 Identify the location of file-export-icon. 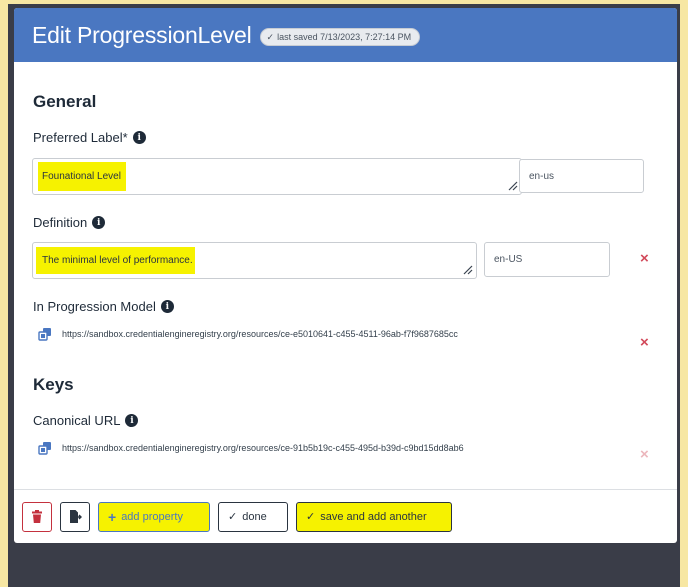
(75, 516).